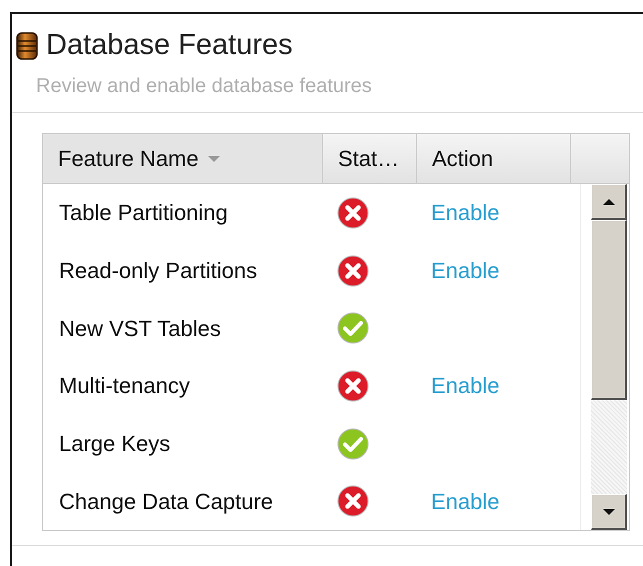  What do you see at coordinates (494, 158) in the screenshot?
I see `column-header: Action` at bounding box center [494, 158].